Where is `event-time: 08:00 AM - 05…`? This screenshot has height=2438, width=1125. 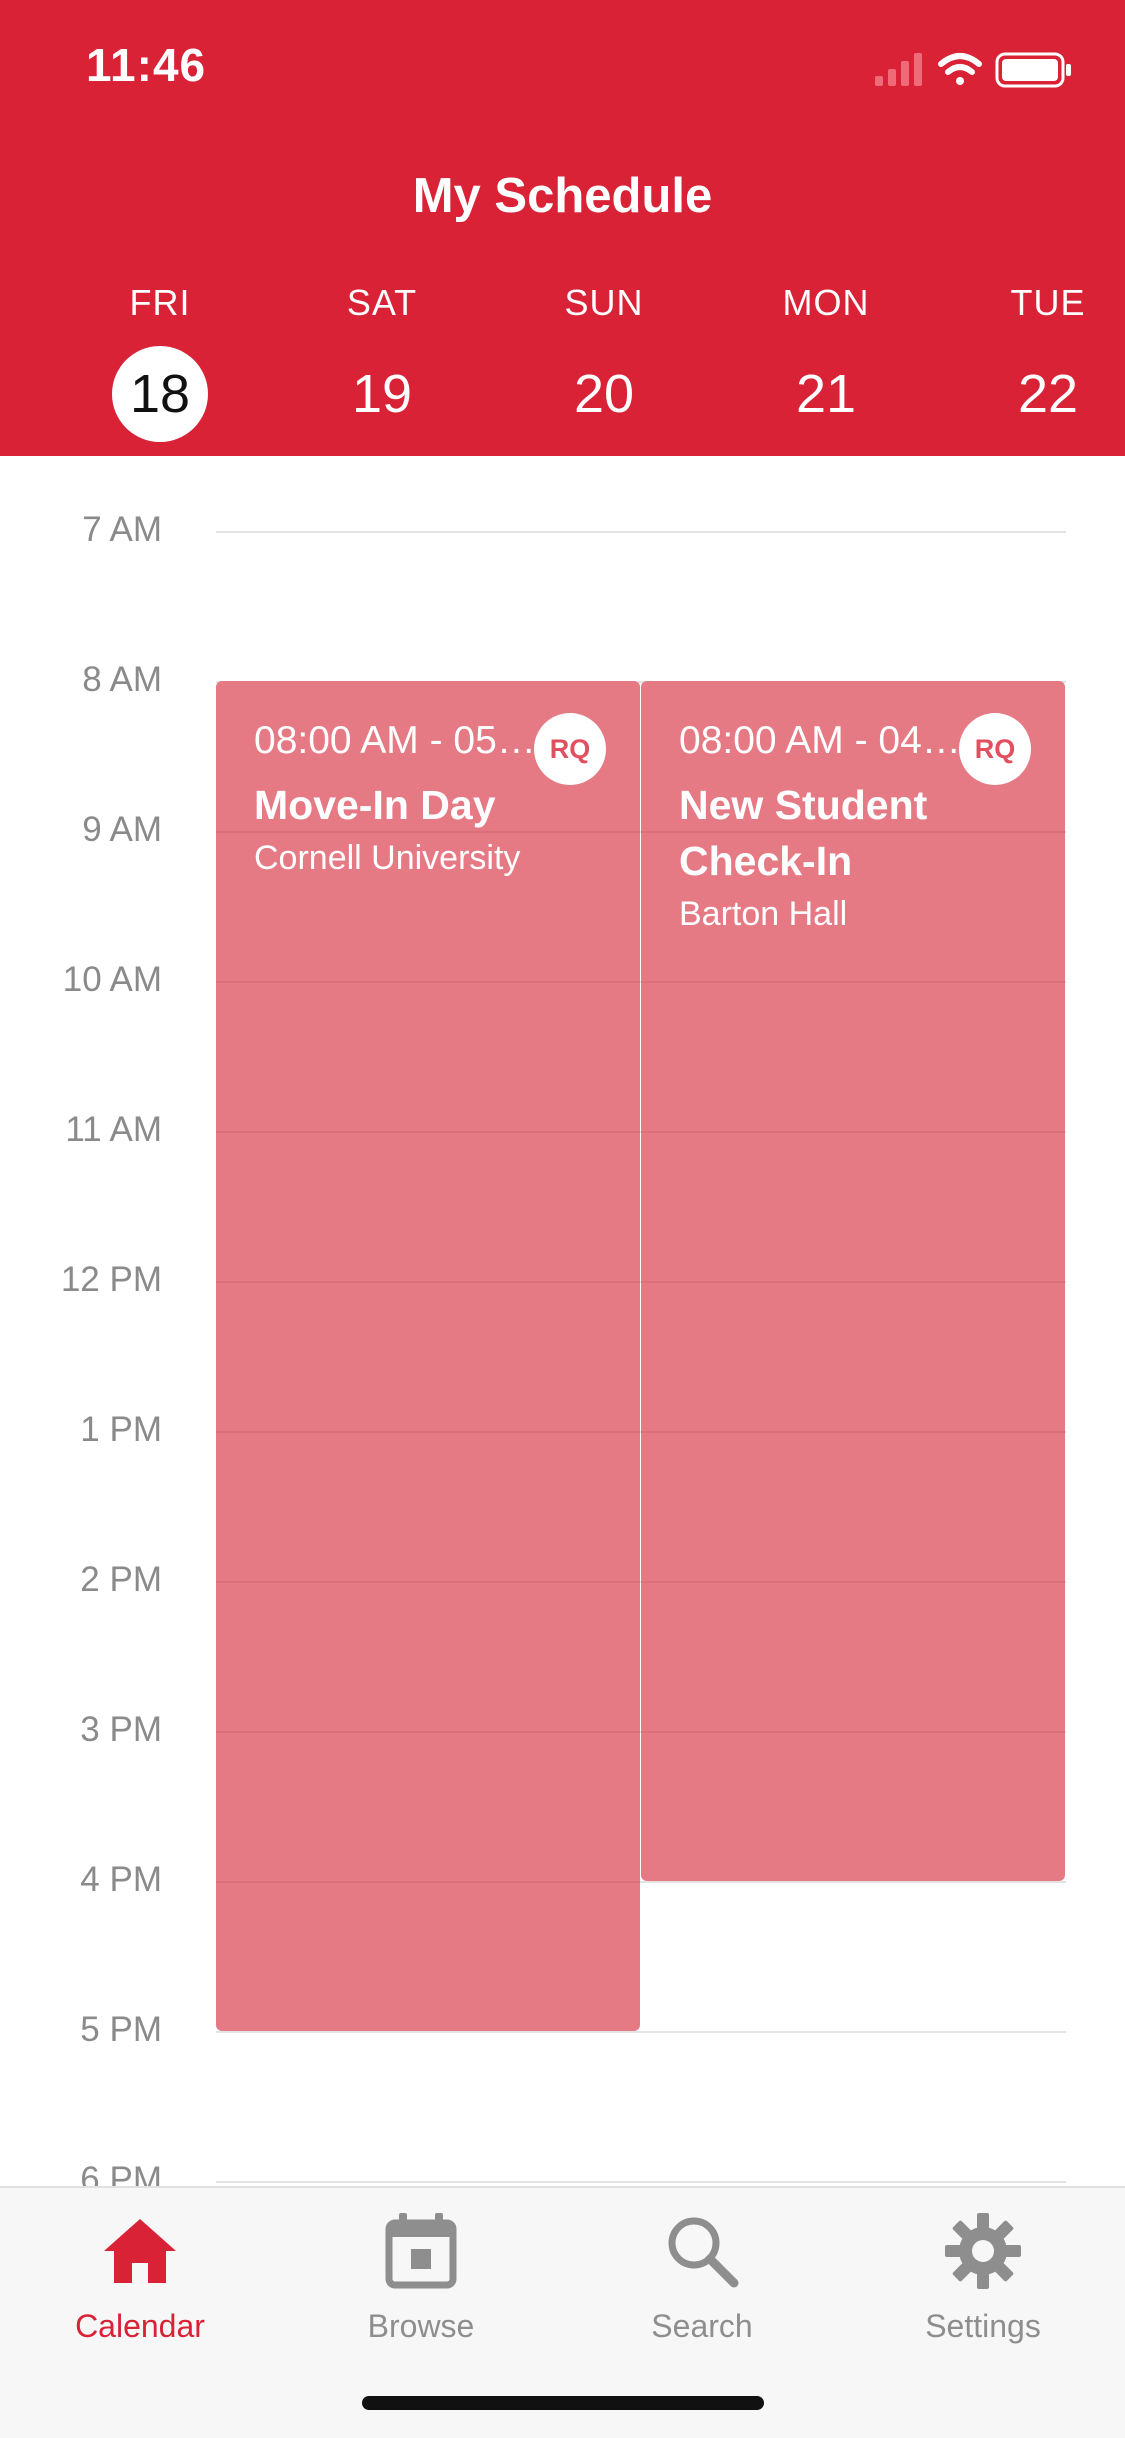 event-time: 08:00 AM - 05… is located at coordinates (395, 740).